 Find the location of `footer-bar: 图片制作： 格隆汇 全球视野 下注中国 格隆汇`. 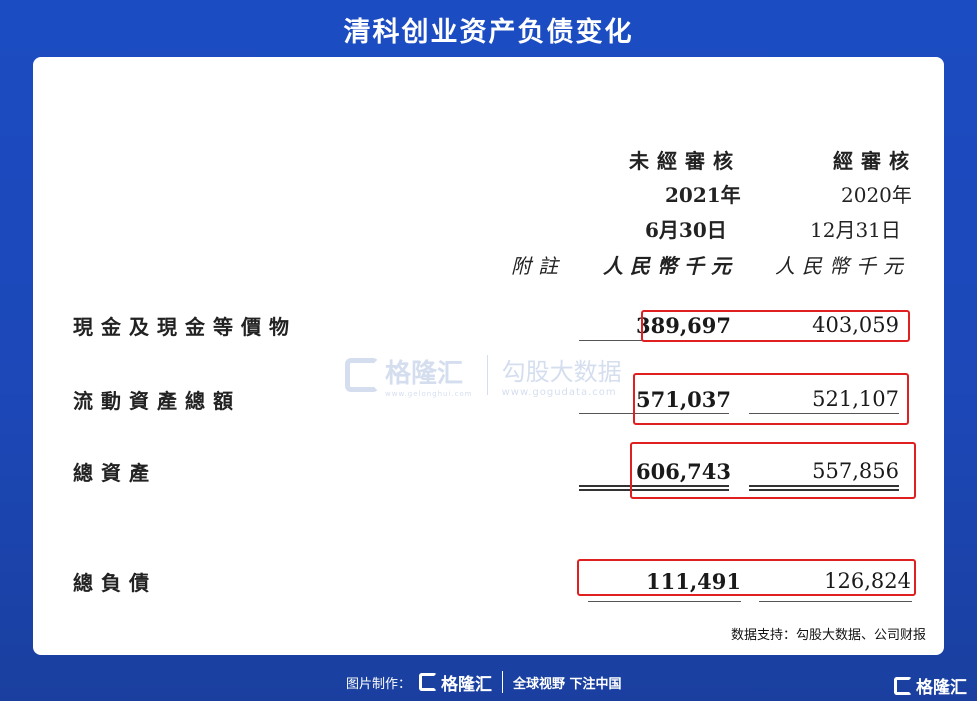

footer-bar: 图片制作： 格隆汇 全球视野 下注中国 格隆汇 is located at coordinates (488, 683).